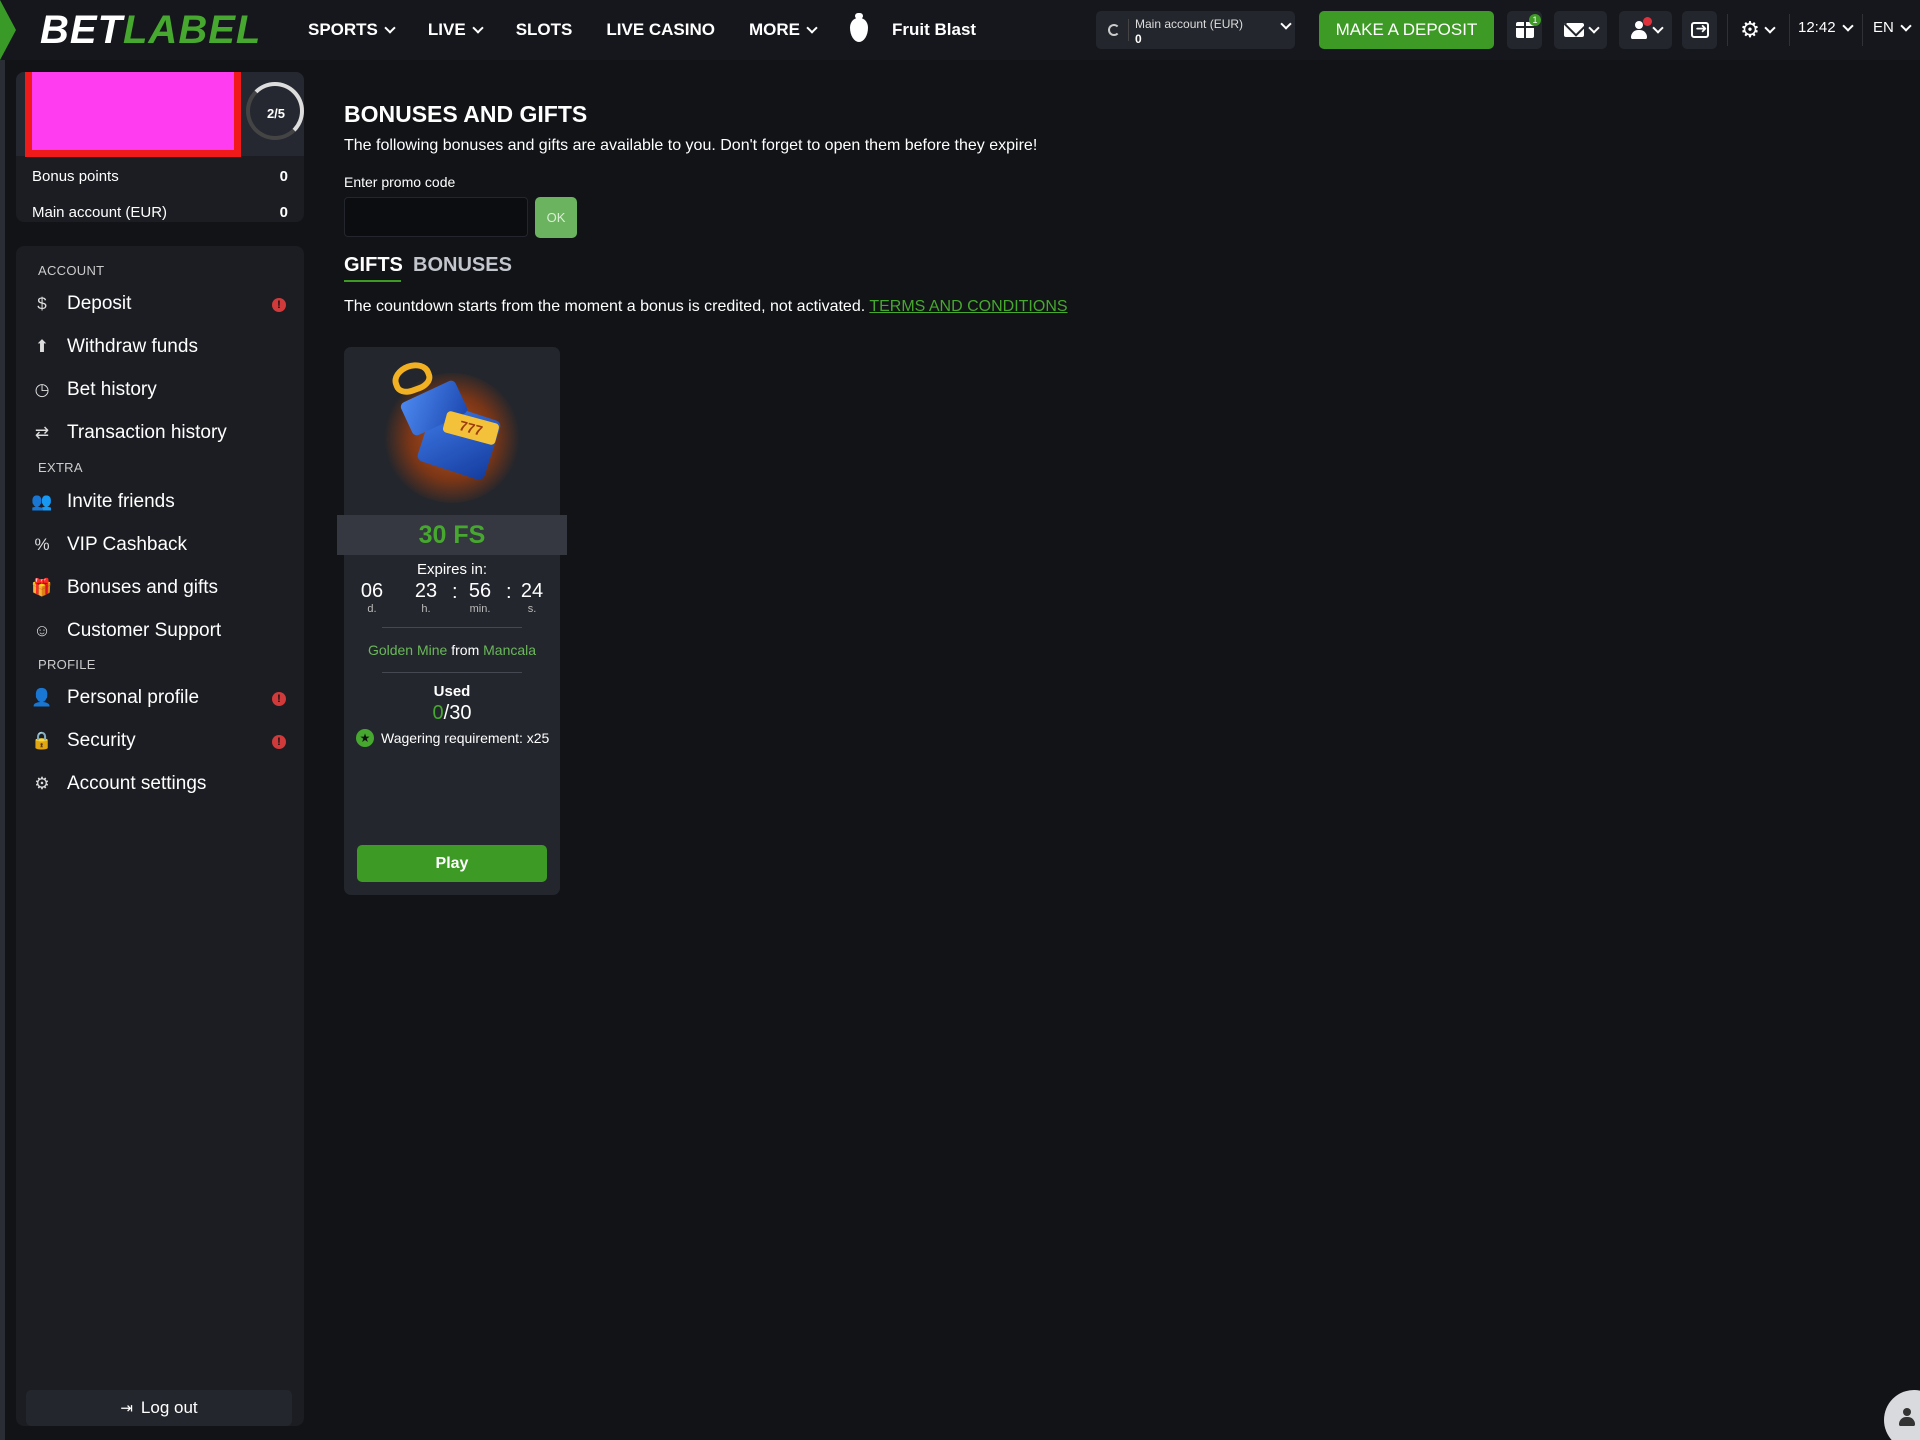 Image resolution: width=1920 pixels, height=1440 pixels. I want to click on sidebar-item-invite-friends: 👥 Invite friends, so click(159, 502).